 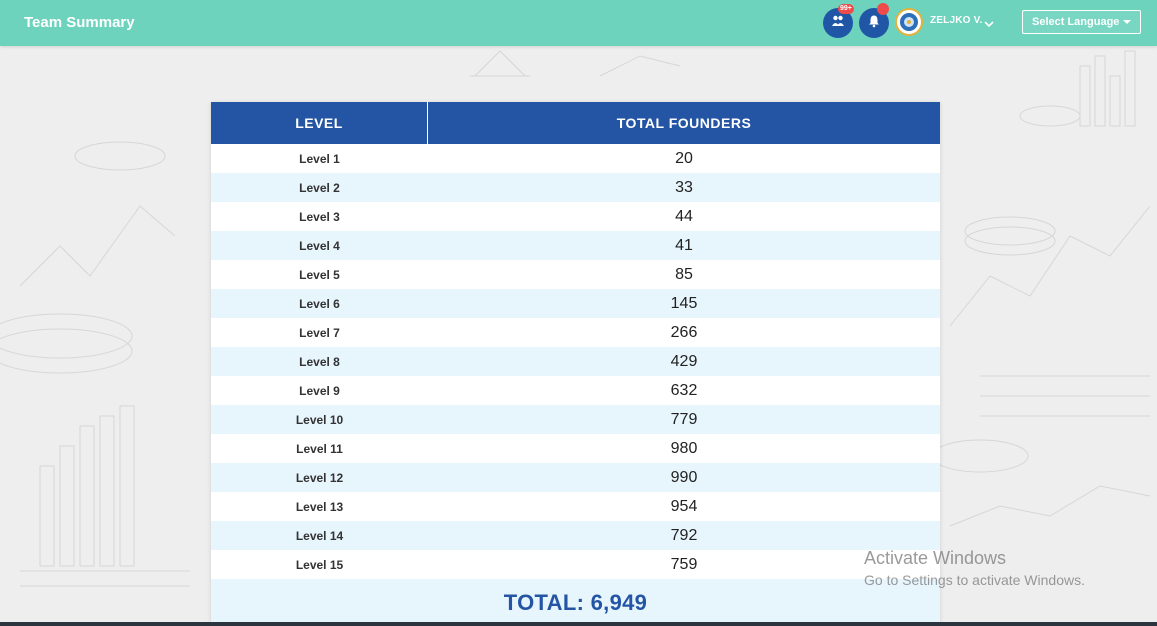 I want to click on table-row: Level 6 145, so click(x=575, y=303).